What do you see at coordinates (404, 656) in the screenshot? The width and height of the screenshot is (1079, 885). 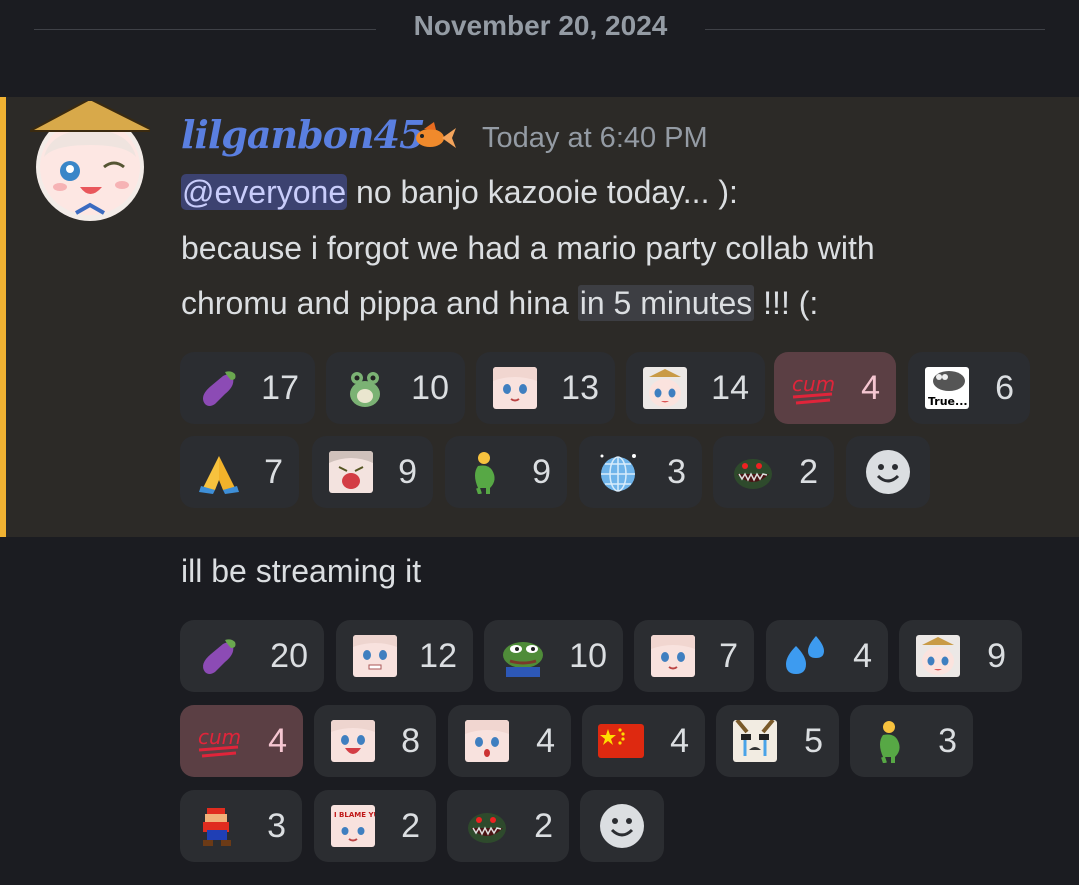 I see `reaction-anime-grin: 12` at bounding box center [404, 656].